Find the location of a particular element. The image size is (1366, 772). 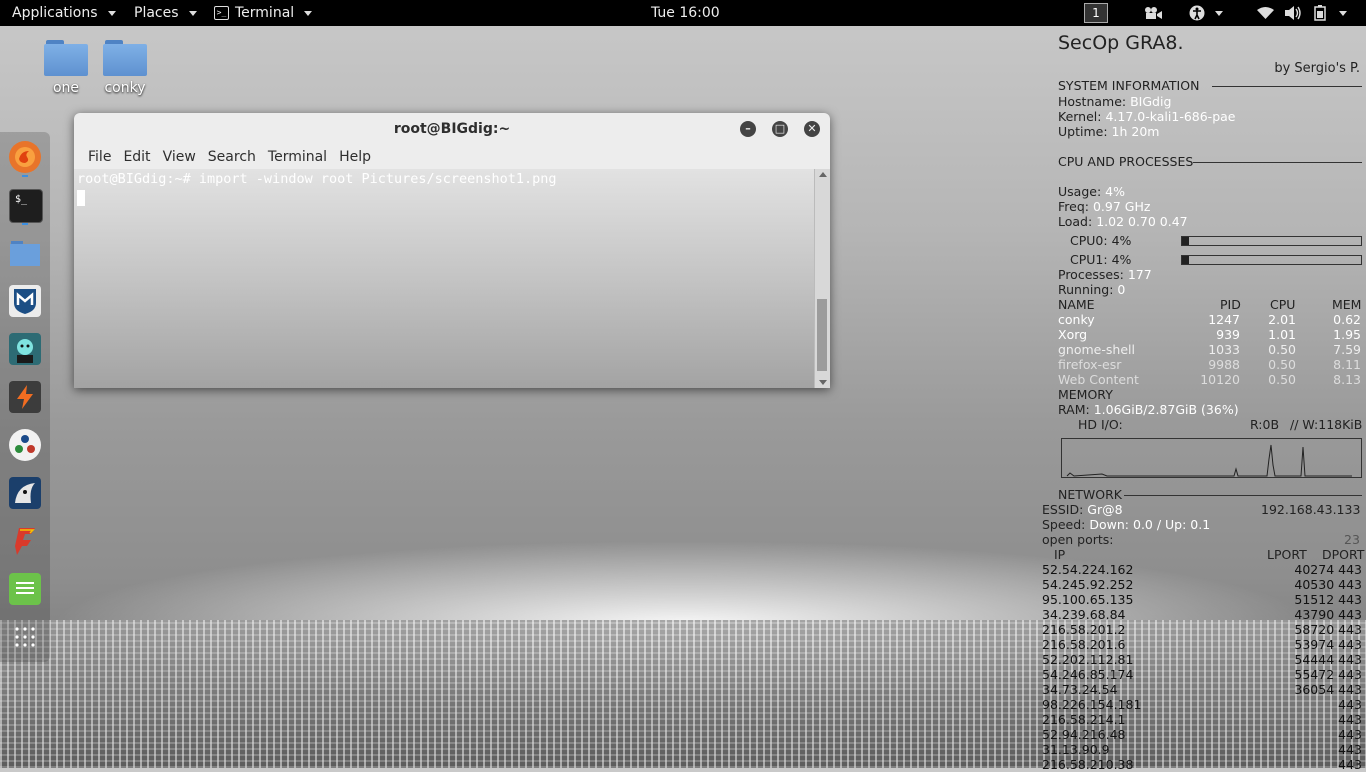

connection-ip: 52.94.216.48 is located at coordinates (1084, 734).